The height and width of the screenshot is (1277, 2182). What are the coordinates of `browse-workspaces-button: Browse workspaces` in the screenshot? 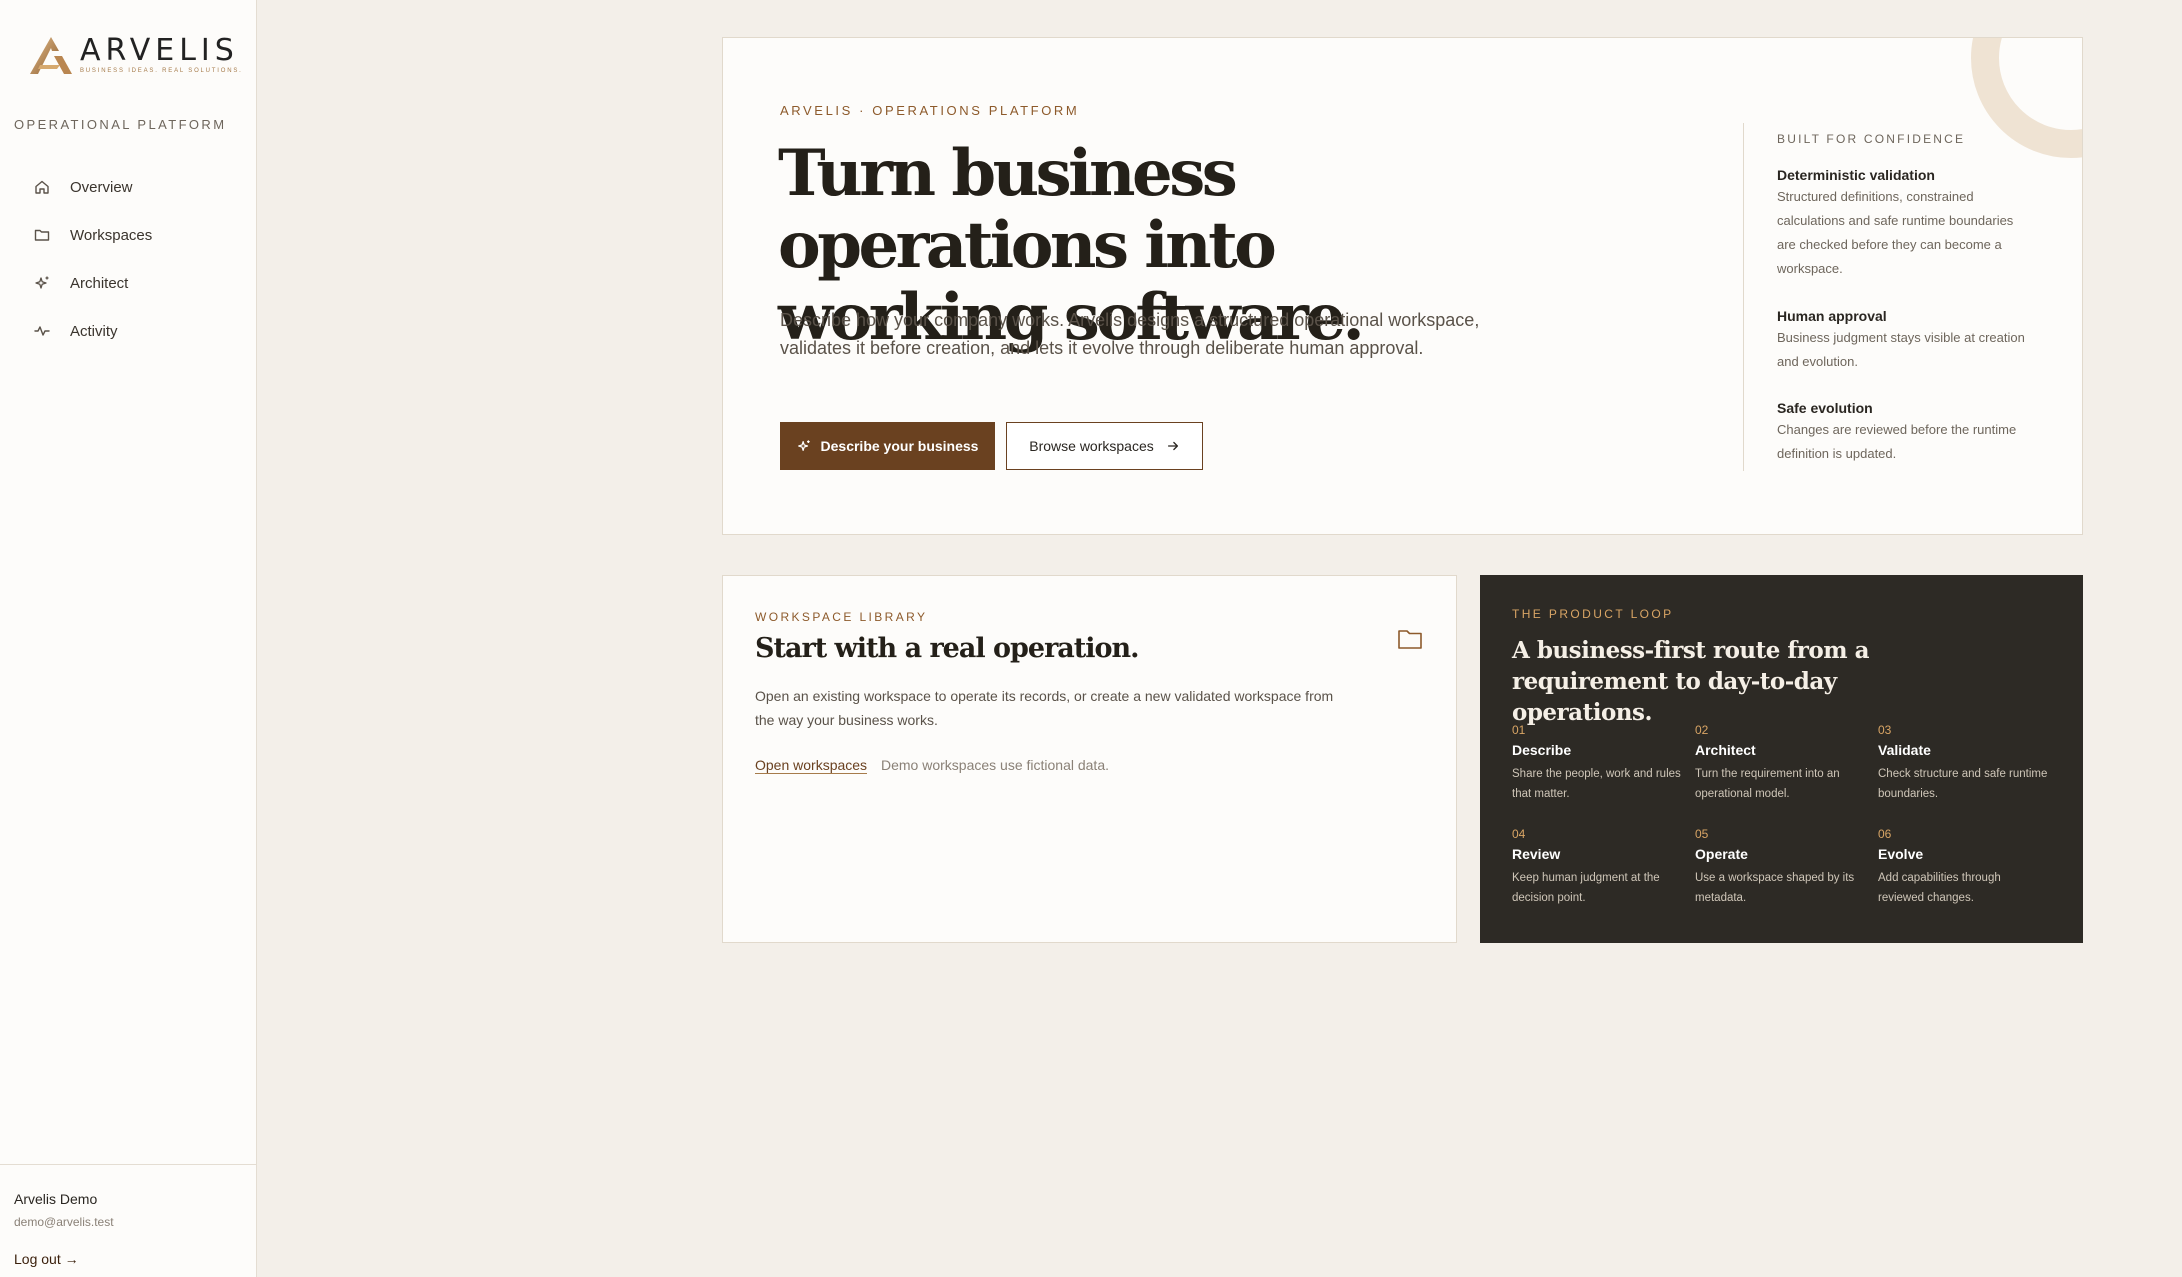 It's located at (1104, 446).